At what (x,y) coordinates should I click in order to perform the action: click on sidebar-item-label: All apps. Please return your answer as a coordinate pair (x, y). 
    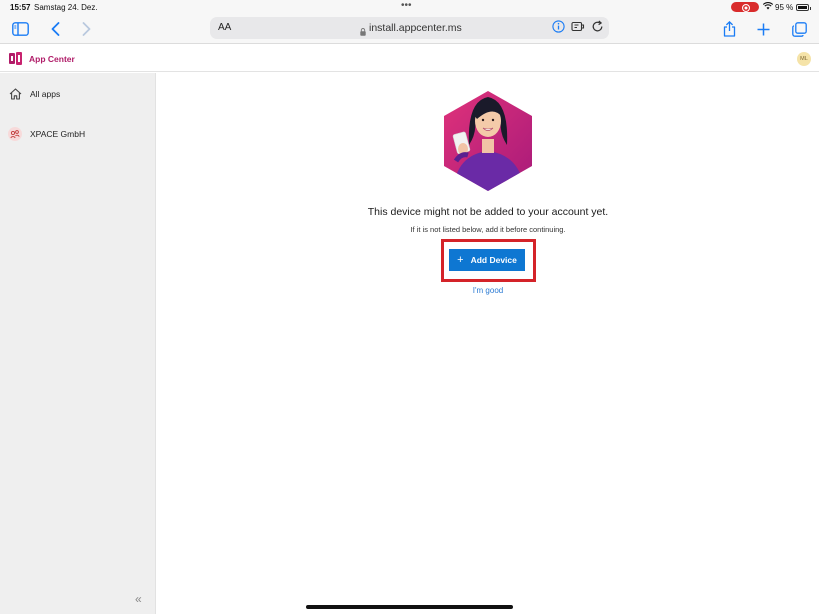
    Looking at the image, I should click on (45, 94).